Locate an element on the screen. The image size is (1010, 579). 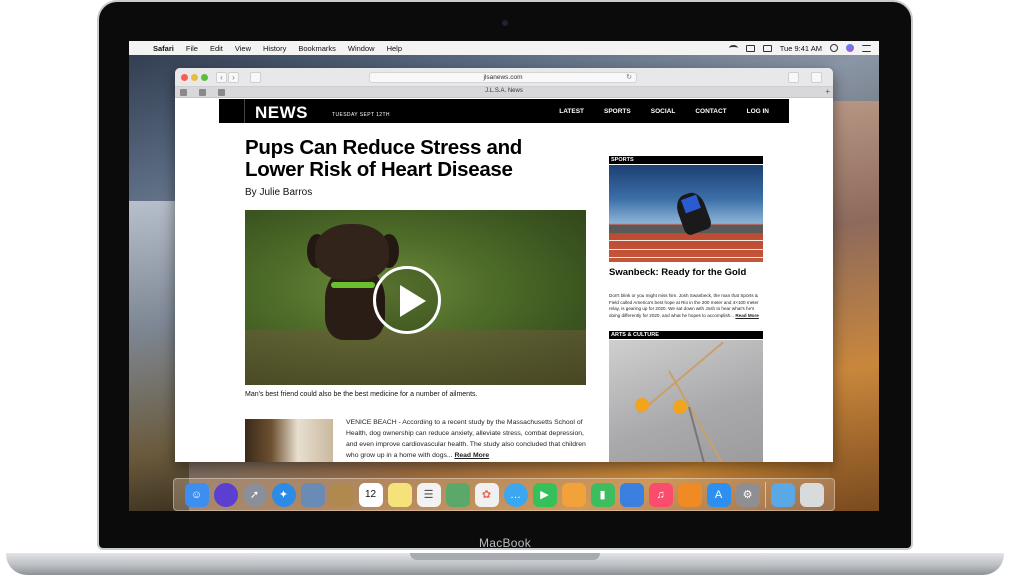
menu-window: Window is located at coordinates (361, 48).